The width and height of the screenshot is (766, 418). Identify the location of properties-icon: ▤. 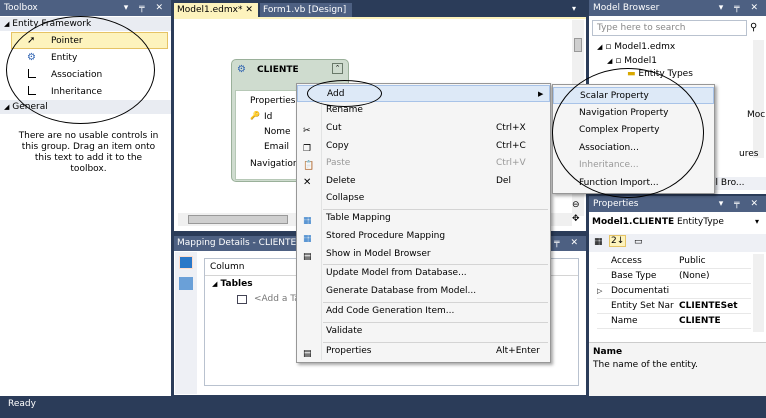
(307, 354).